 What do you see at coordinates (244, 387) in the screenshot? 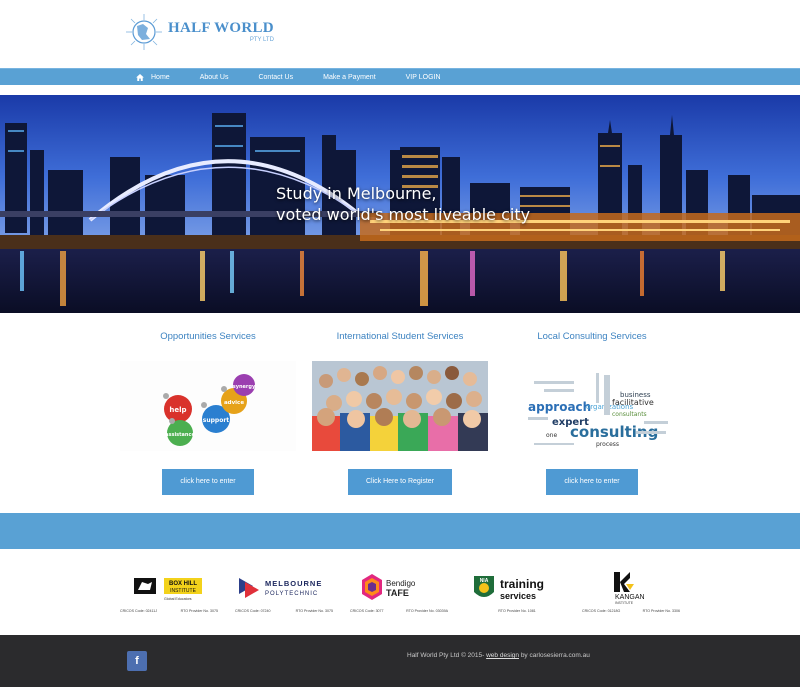
I see `gear-word-synergy: synergy` at bounding box center [244, 387].